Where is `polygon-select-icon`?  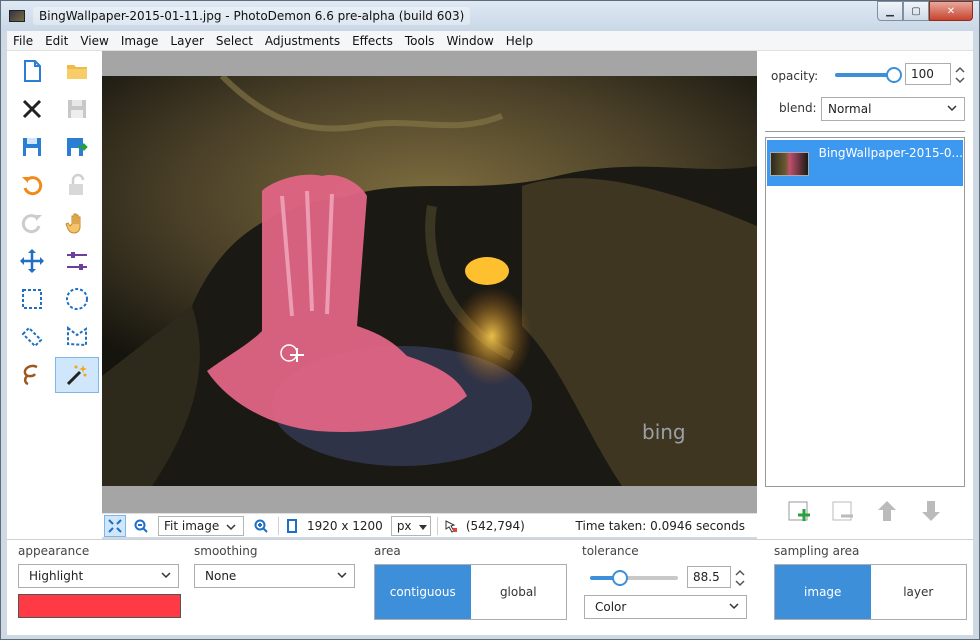 polygon-select-icon is located at coordinates (77, 336).